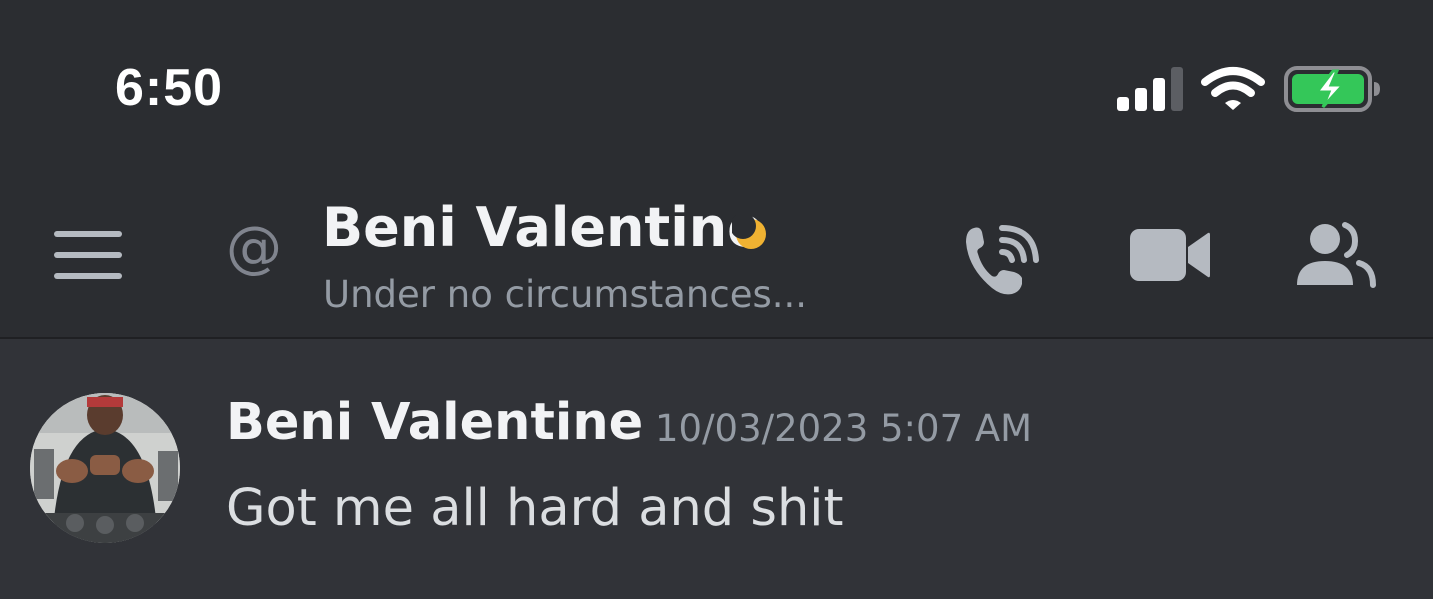 This screenshot has width=1433, height=599. I want to click on hamburger-menu-icon, so click(89, 256).